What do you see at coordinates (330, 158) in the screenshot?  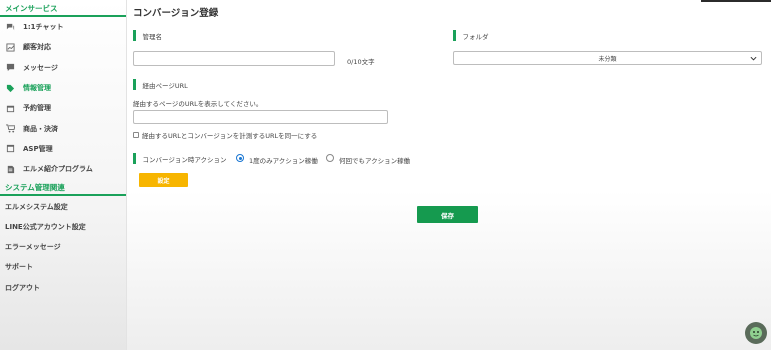 I see `radio-always` at bounding box center [330, 158].